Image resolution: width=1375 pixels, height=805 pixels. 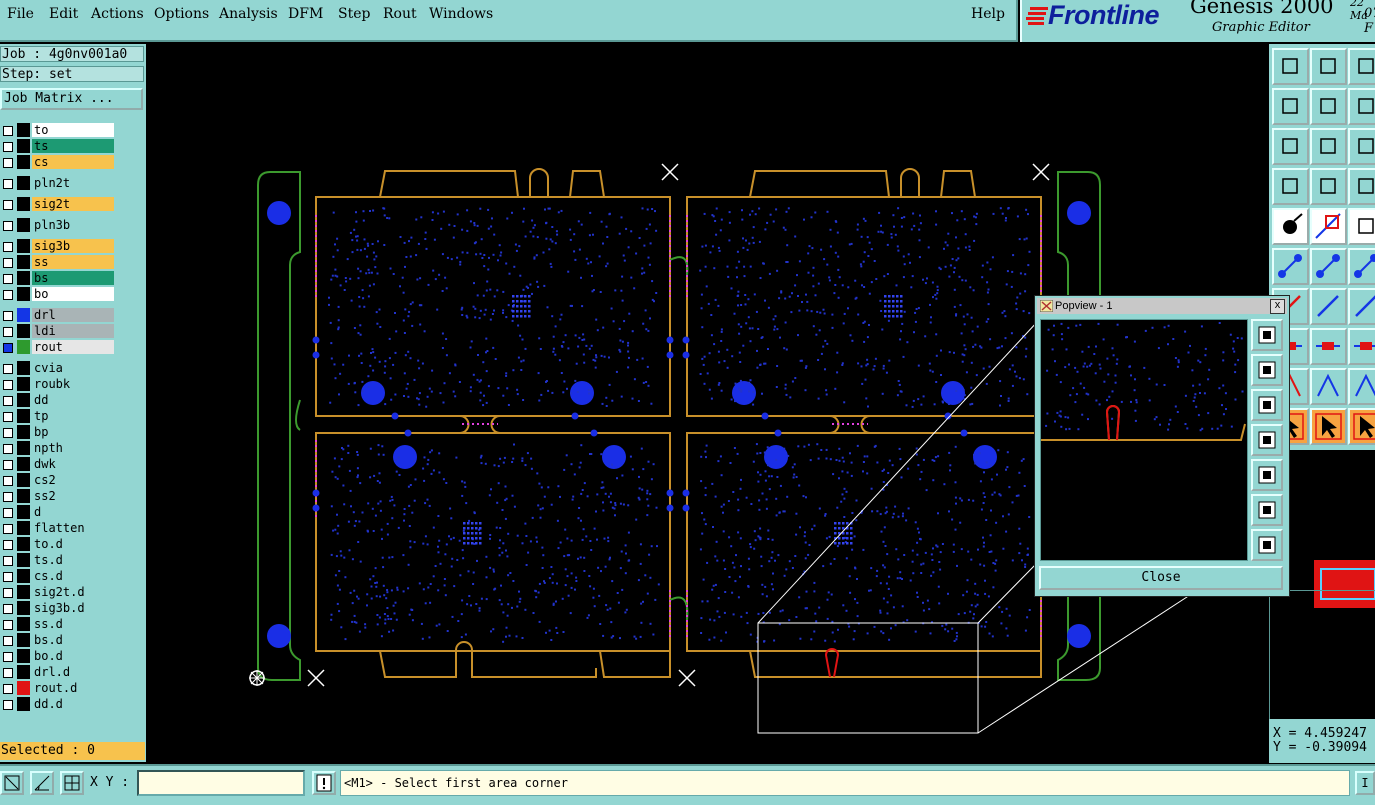 I want to click on layer-name: sig3b.d, so click(x=73, y=608).